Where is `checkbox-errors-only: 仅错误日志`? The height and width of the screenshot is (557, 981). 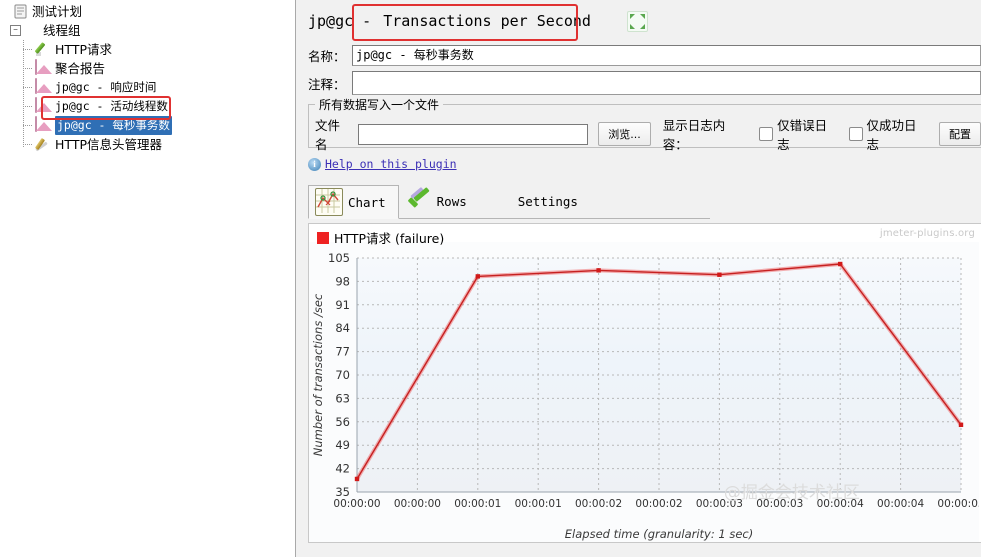 checkbox-errors-only: 仅错误日志 is located at coordinates (799, 134).